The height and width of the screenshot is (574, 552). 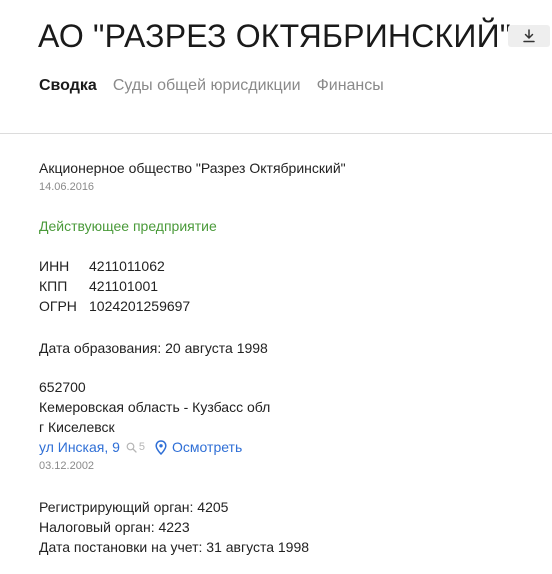 I want to click on tabs-bar: Сводка Суды общей юрисдикции Финансы, so click(x=219, y=86).